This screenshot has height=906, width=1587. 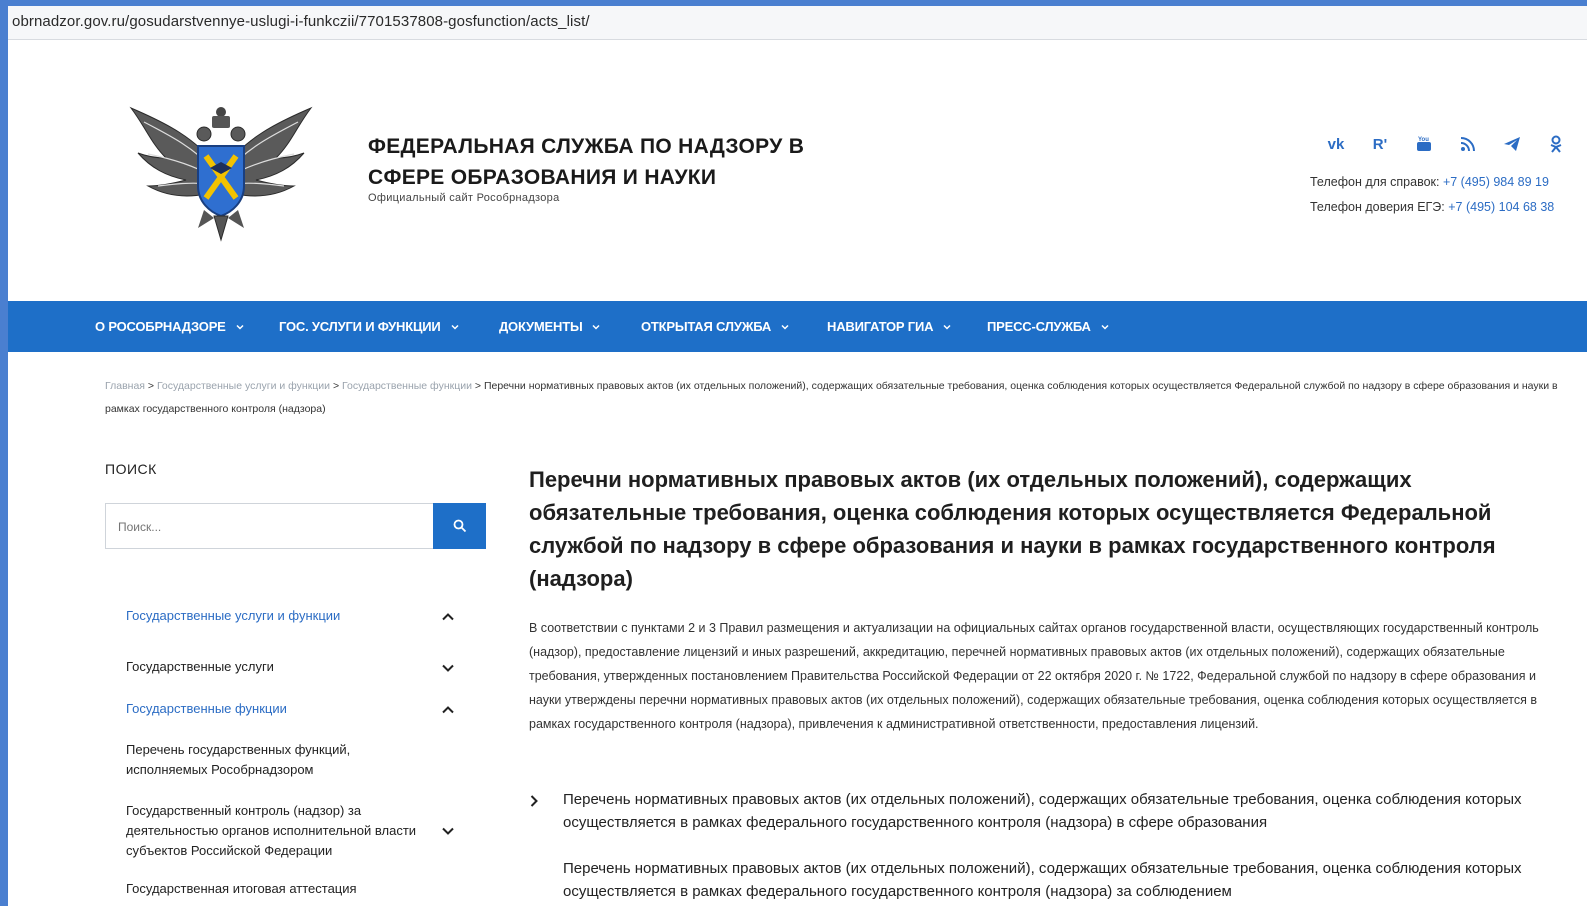 I want to click on sidebar-item-services: Государственные услуги, so click(x=200, y=667).